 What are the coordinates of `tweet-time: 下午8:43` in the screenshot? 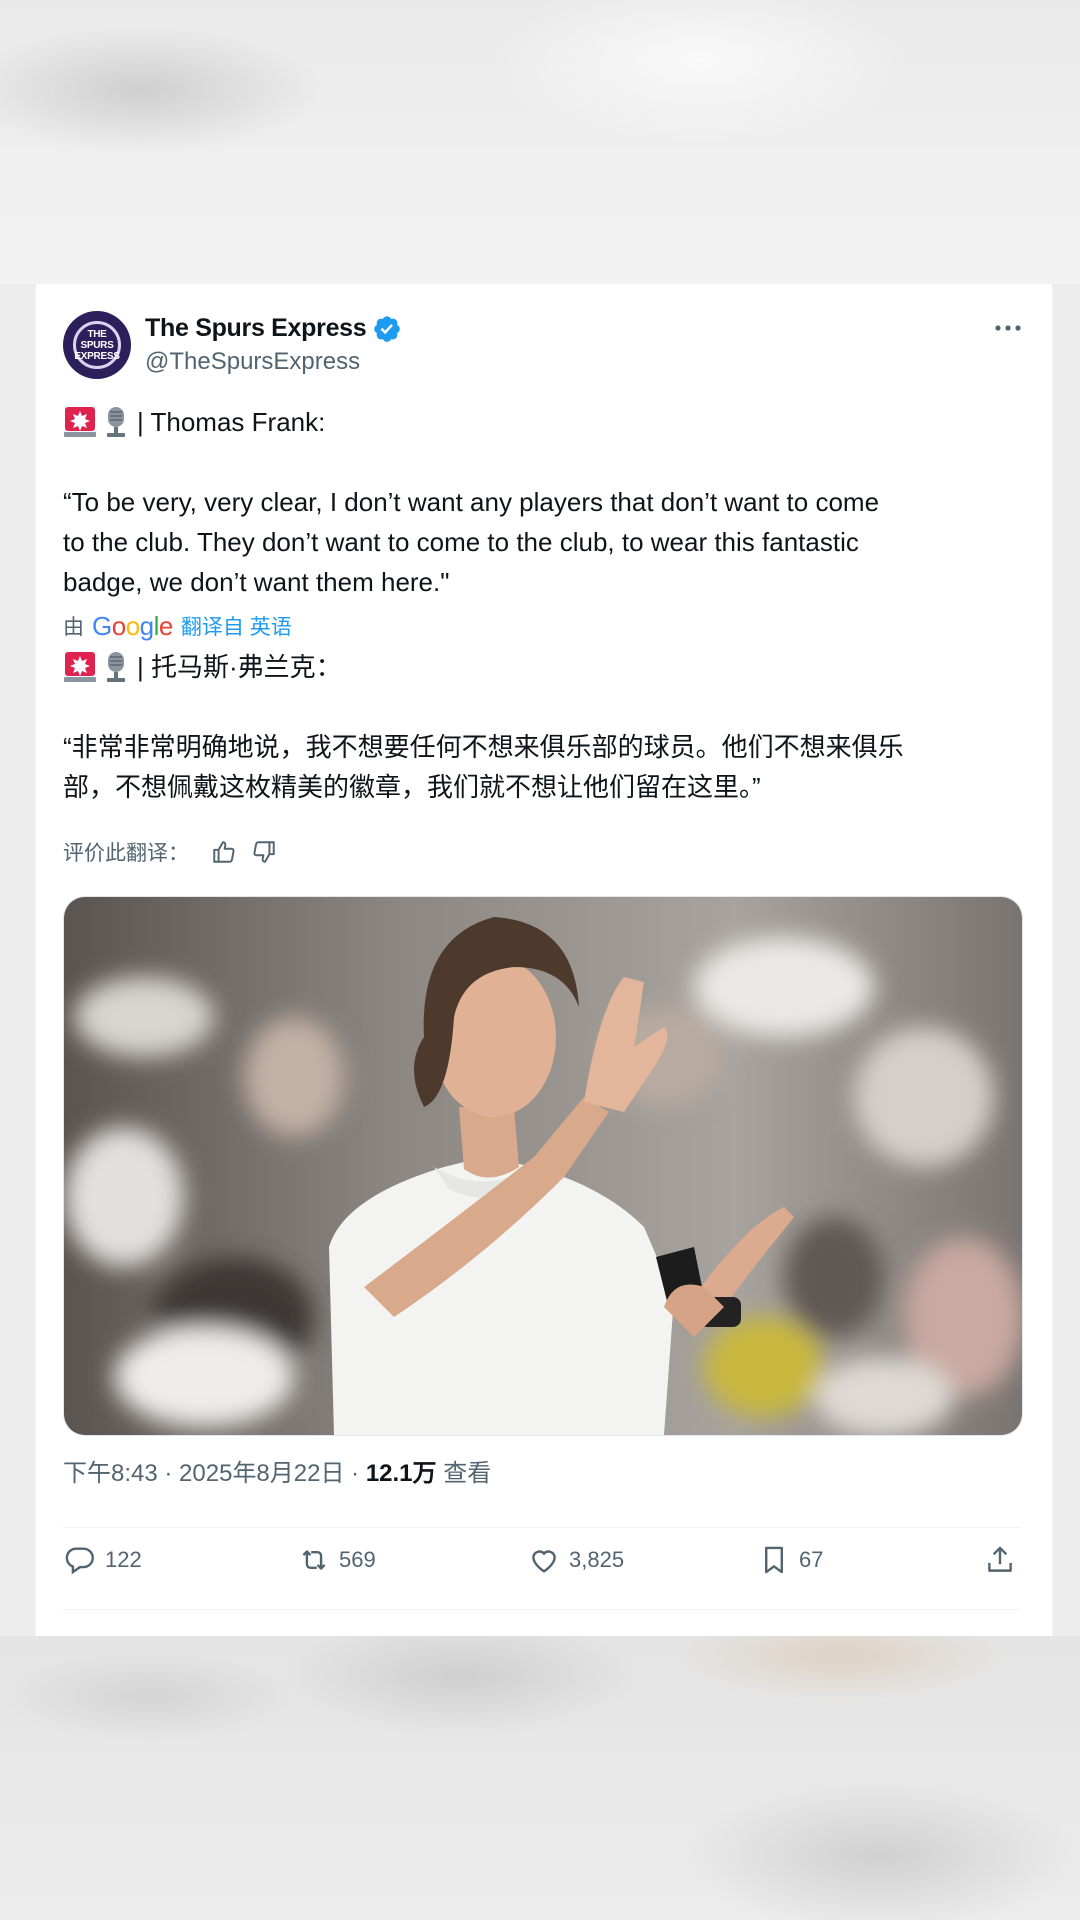 It's located at (110, 1473).